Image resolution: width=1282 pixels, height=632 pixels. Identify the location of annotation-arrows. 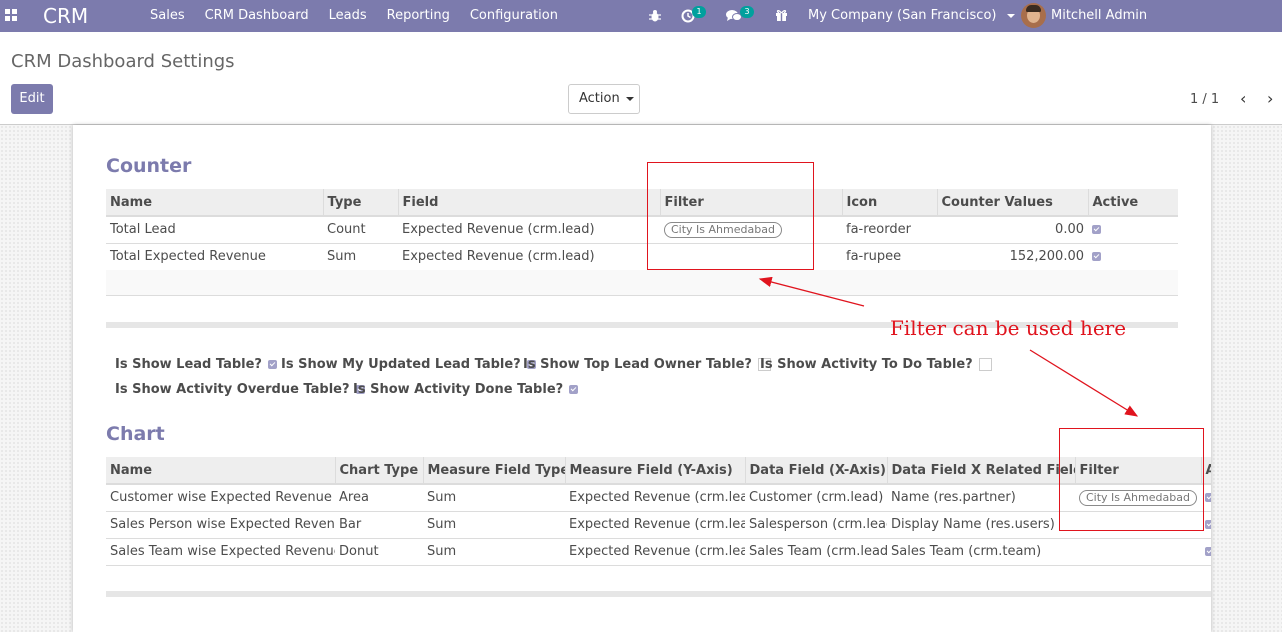
(948, 346).